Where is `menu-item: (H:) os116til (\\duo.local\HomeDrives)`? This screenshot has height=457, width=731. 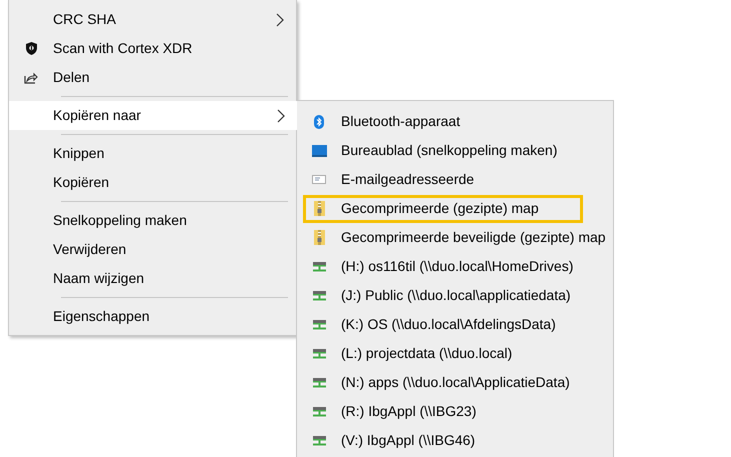 menu-item: (H:) os116til (\\duo.local\HomeDrives) is located at coordinates (455, 266).